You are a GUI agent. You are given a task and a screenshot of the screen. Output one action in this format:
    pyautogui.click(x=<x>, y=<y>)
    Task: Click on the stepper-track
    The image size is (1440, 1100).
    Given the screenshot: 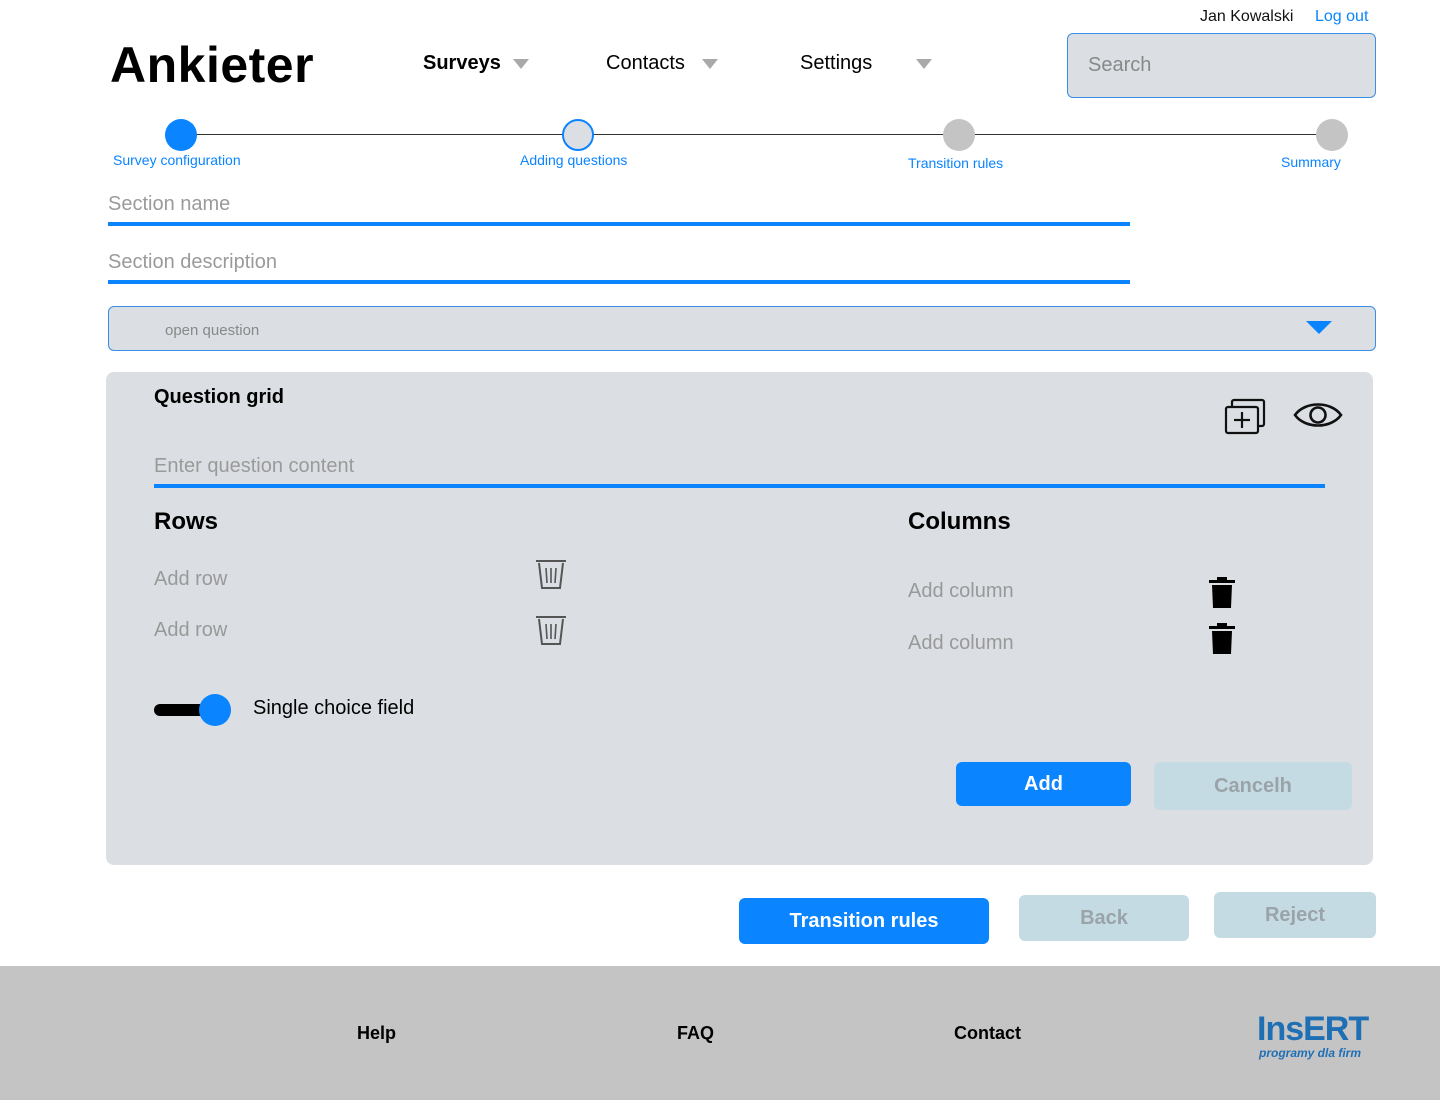 What is the action you would take?
    pyautogui.click(x=756, y=134)
    